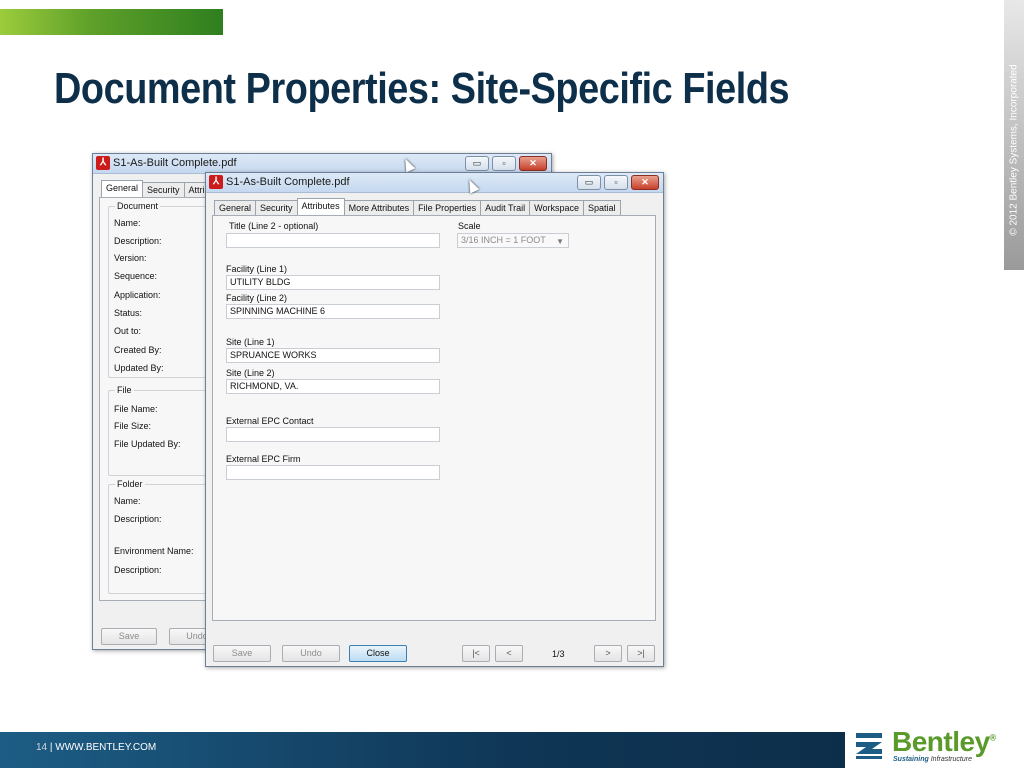 The height and width of the screenshot is (768, 1024). Describe the element at coordinates (320, 206) in the screenshot. I see `tab-attributes: Attributes` at that location.